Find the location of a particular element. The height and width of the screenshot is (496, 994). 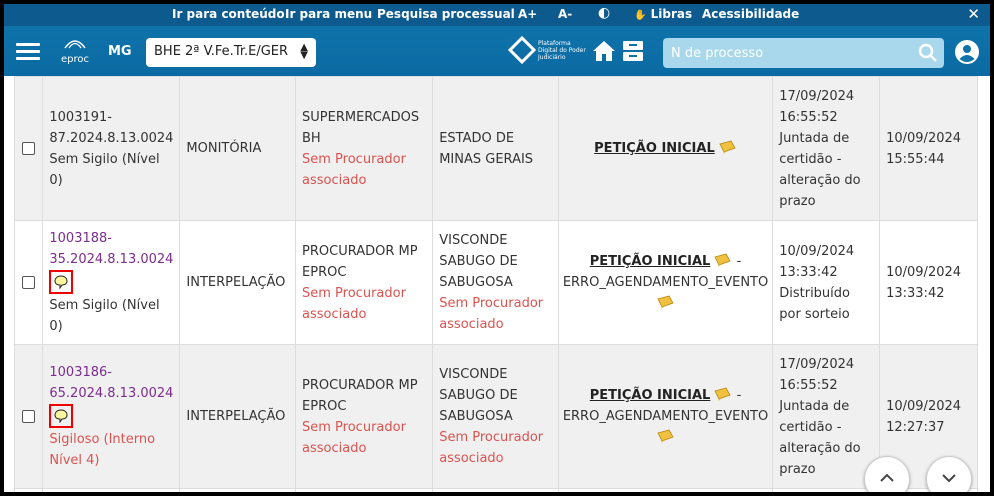

defendant-name: ESTADO DE MINAS GERAIS is located at coordinates (486, 148).